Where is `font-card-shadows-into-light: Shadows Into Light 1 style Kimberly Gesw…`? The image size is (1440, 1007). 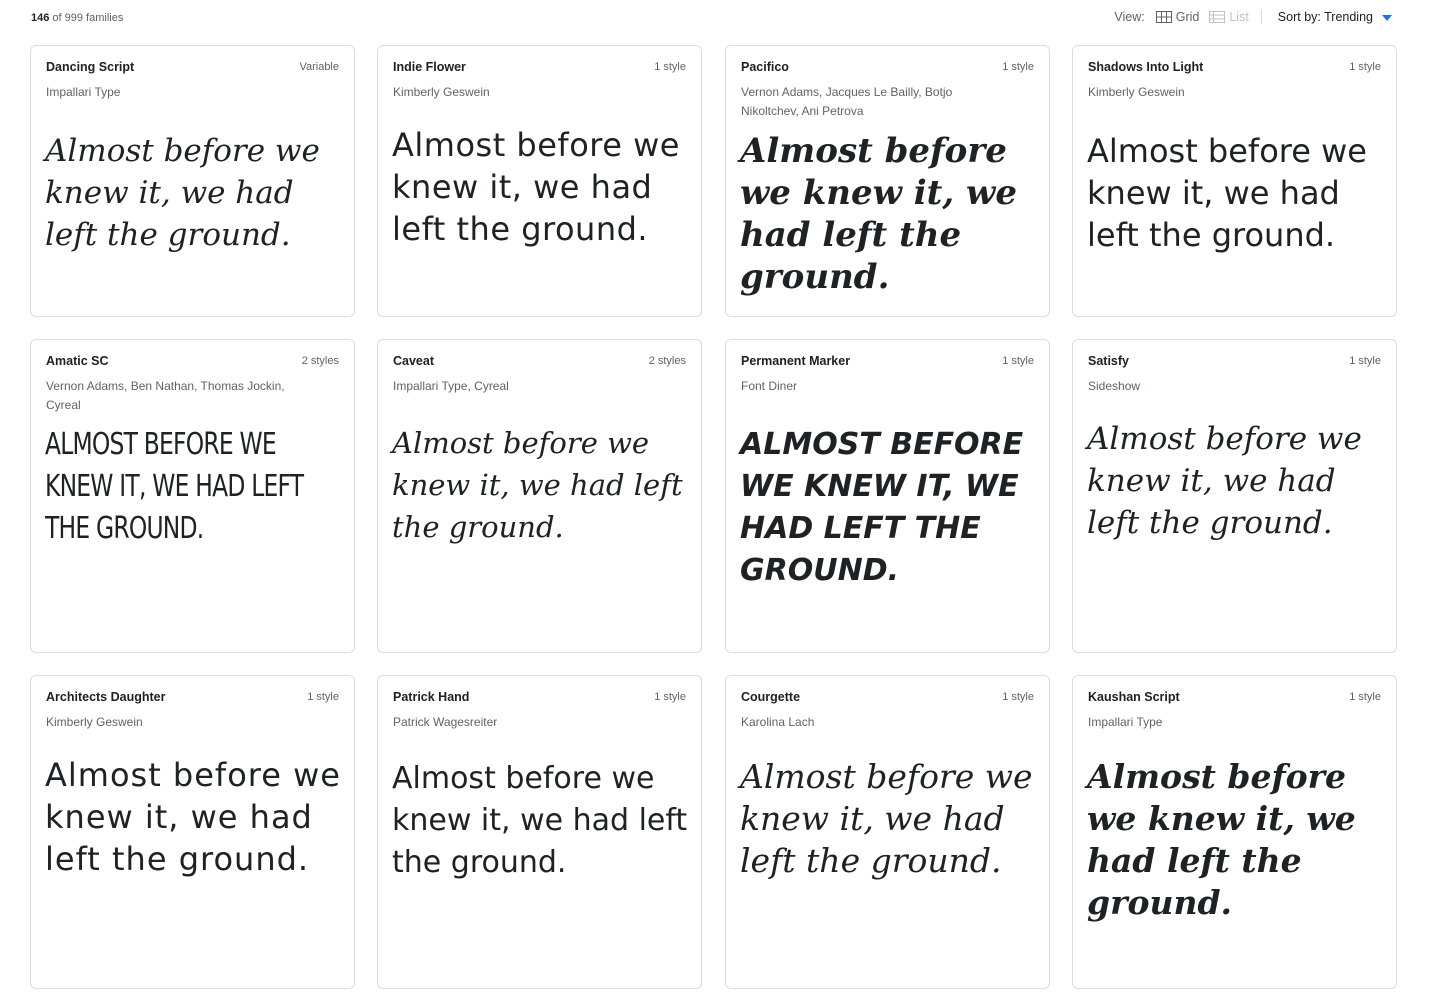
font-card-shadows-into-light: Shadows Into Light 1 style Kimberly Gesw… is located at coordinates (1234, 181).